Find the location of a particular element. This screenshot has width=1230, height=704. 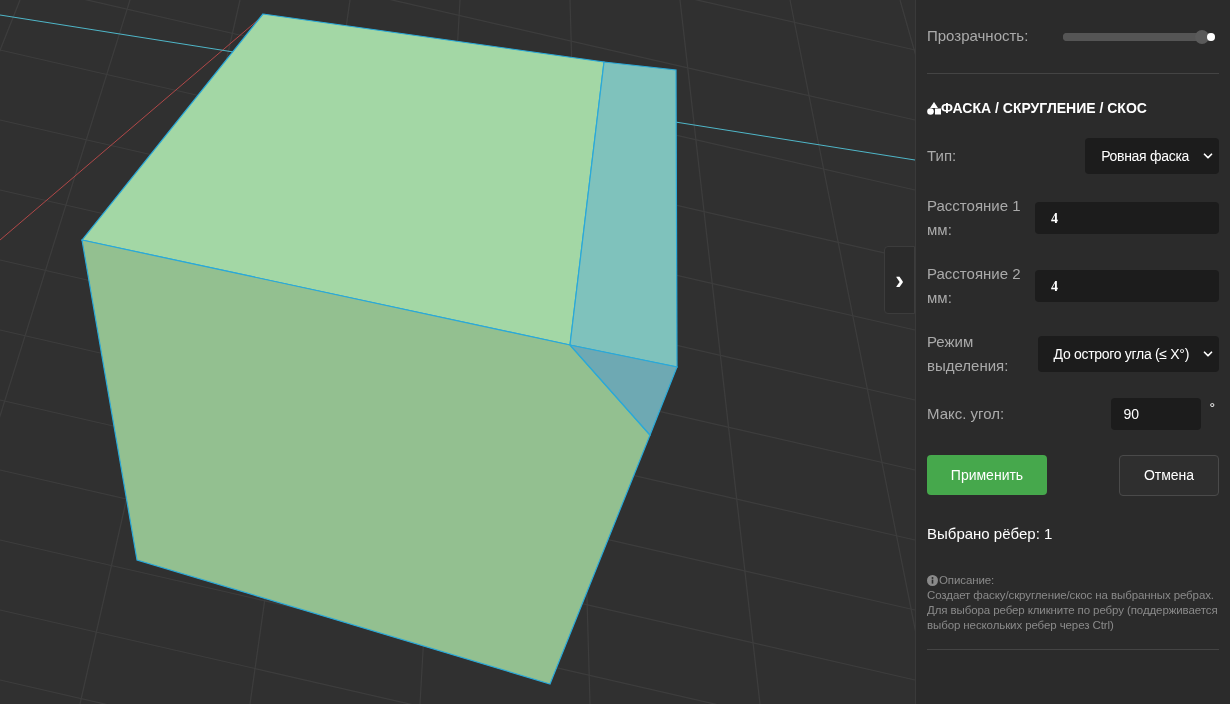

opacity-slider is located at coordinates (1139, 36).